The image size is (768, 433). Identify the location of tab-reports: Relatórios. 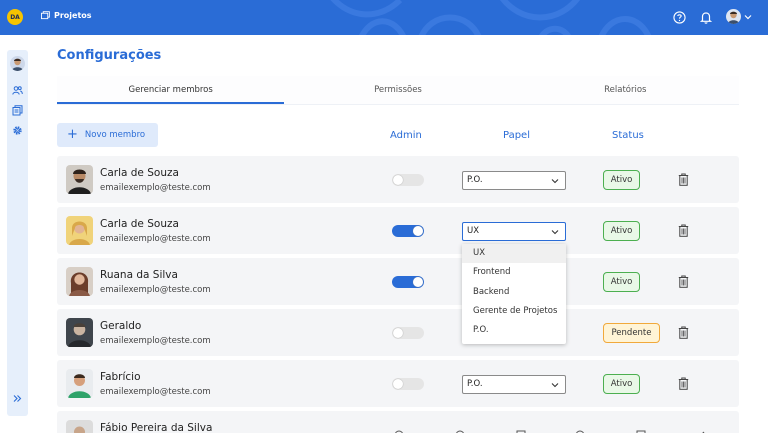
(625, 90).